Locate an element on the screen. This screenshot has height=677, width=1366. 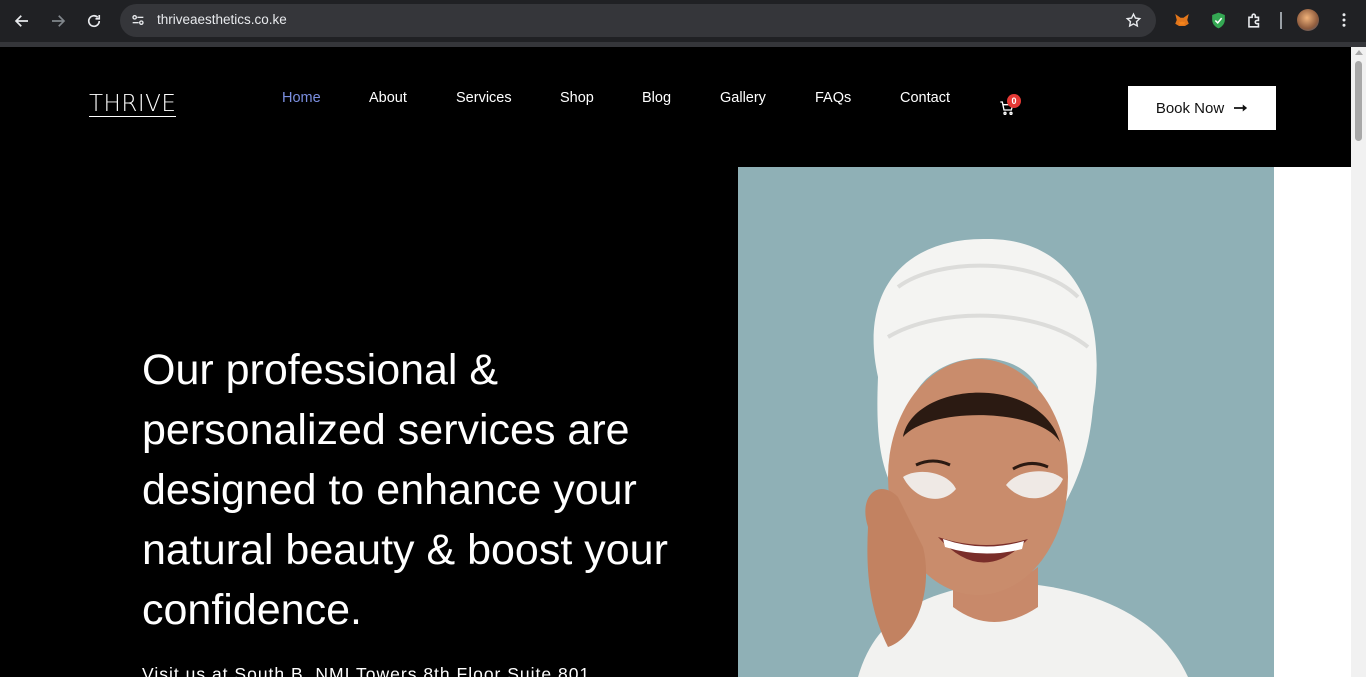
nav-shop: Shop is located at coordinates (577, 98).